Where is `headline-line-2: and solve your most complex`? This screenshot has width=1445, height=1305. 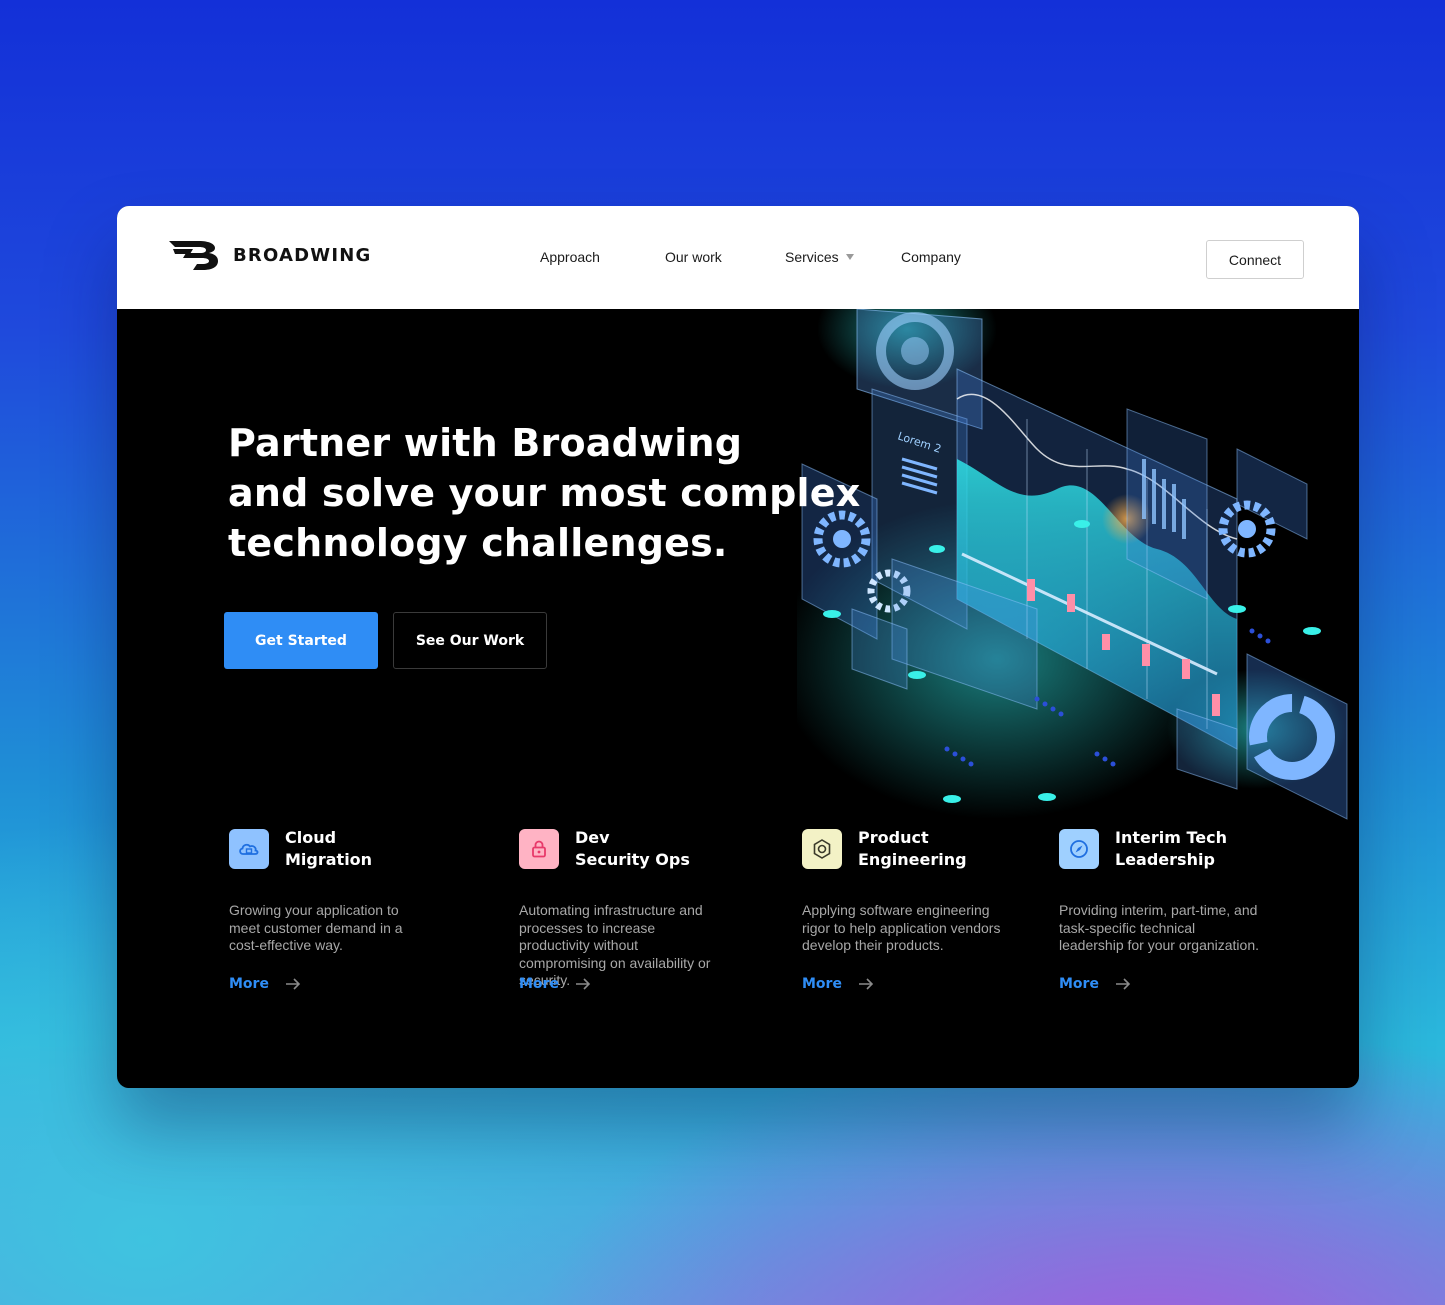 headline-line-2: and solve your most complex is located at coordinates (544, 493).